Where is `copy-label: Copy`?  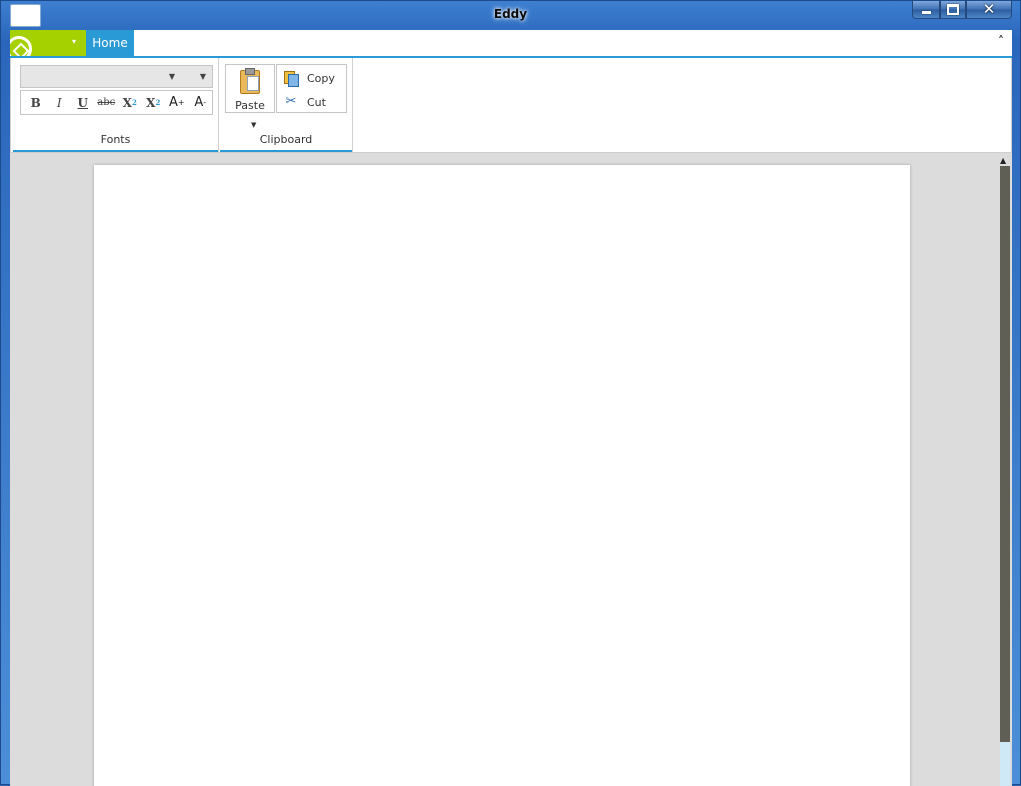
copy-label: Copy is located at coordinates (321, 78).